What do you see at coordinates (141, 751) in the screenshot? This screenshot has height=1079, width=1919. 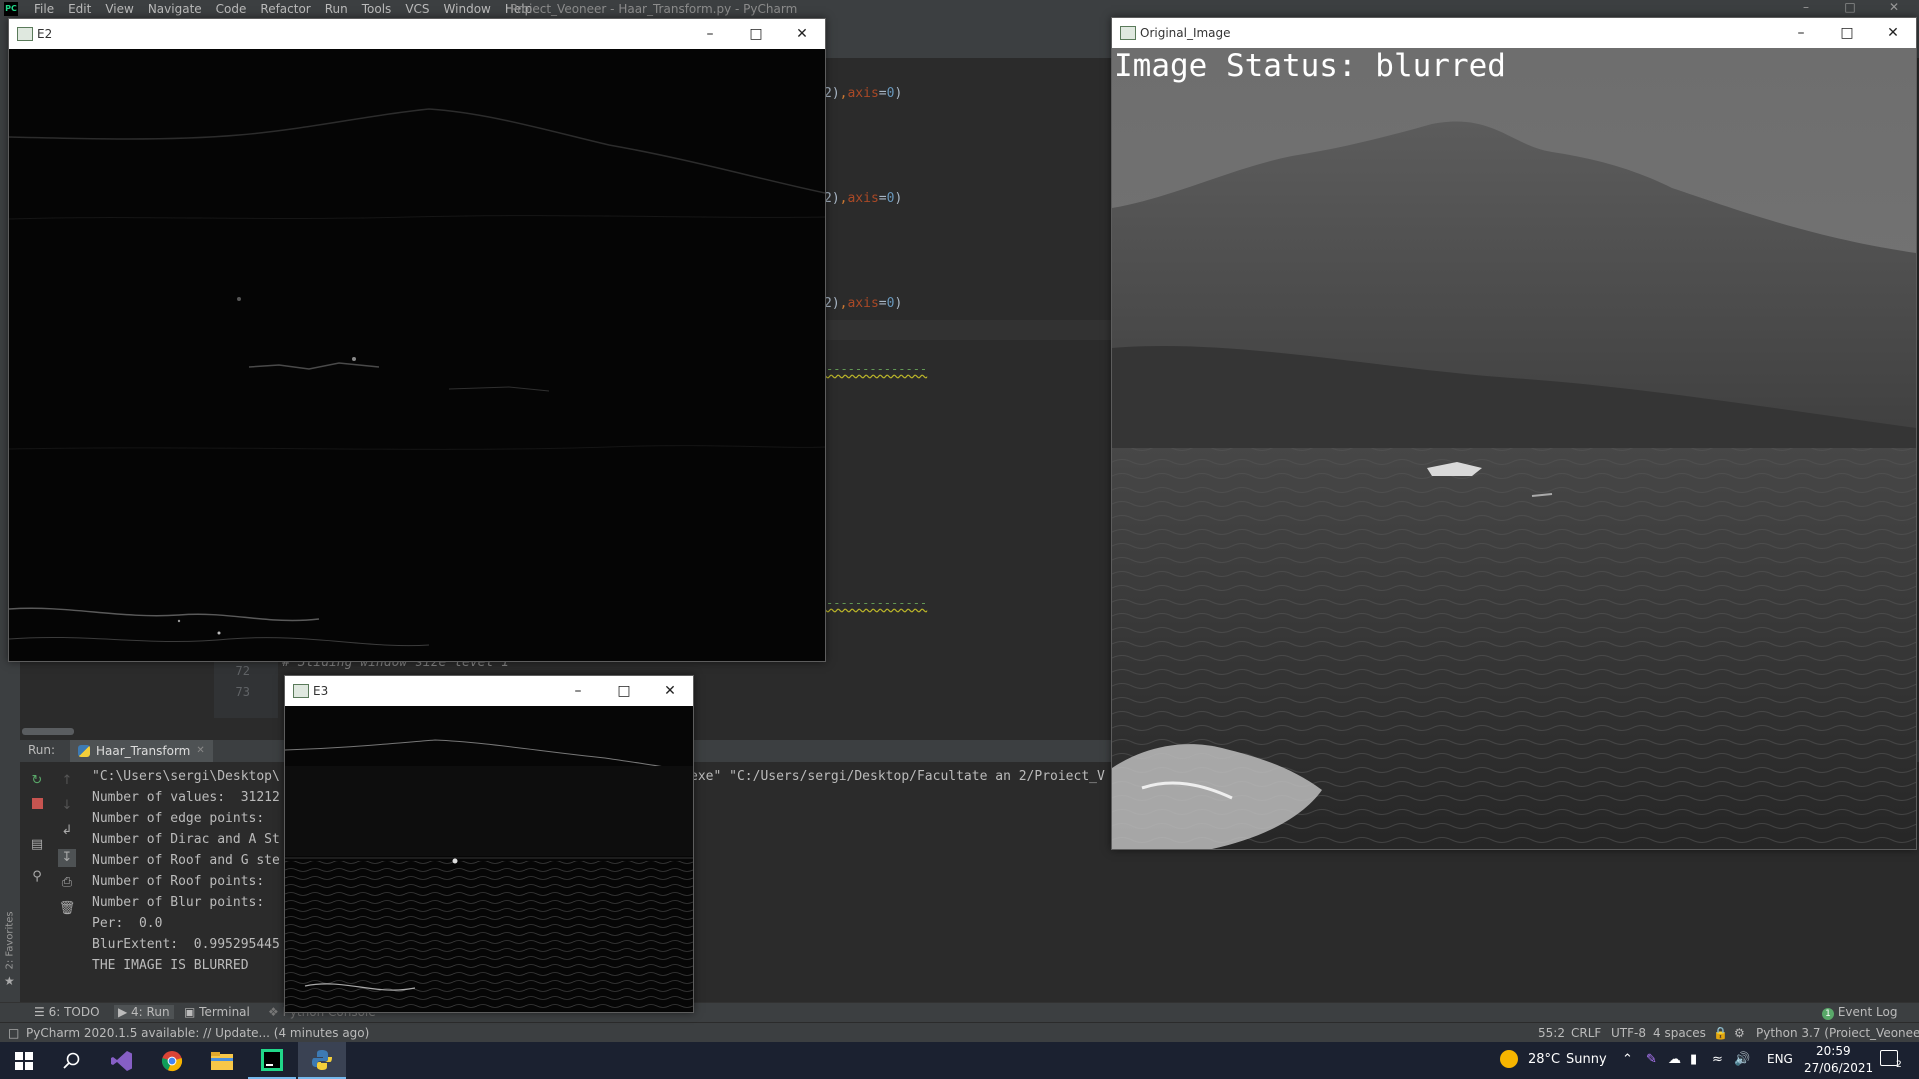 I see `run-tab-haar-transform: Haar_Transform ✕` at bounding box center [141, 751].